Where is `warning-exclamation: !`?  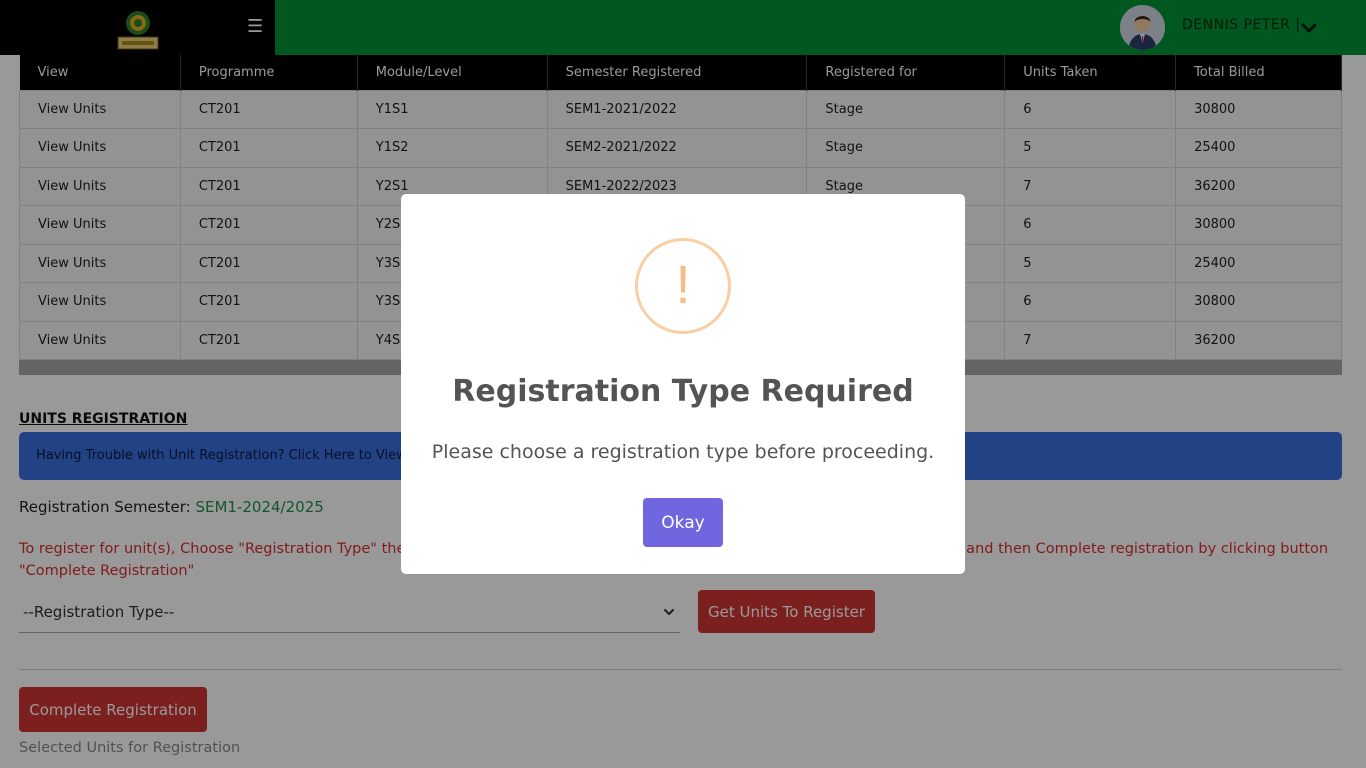
warning-exclamation: ! is located at coordinates (683, 285).